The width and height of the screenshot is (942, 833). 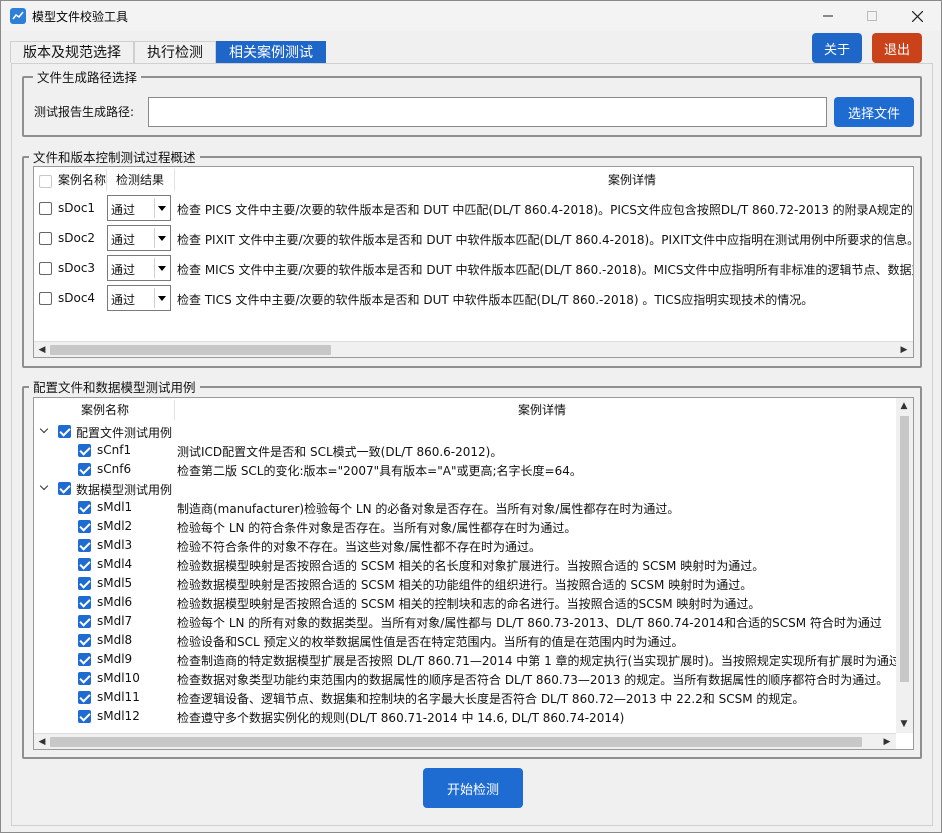 What do you see at coordinates (487, 112) in the screenshot?
I see `report-path-input` at bounding box center [487, 112].